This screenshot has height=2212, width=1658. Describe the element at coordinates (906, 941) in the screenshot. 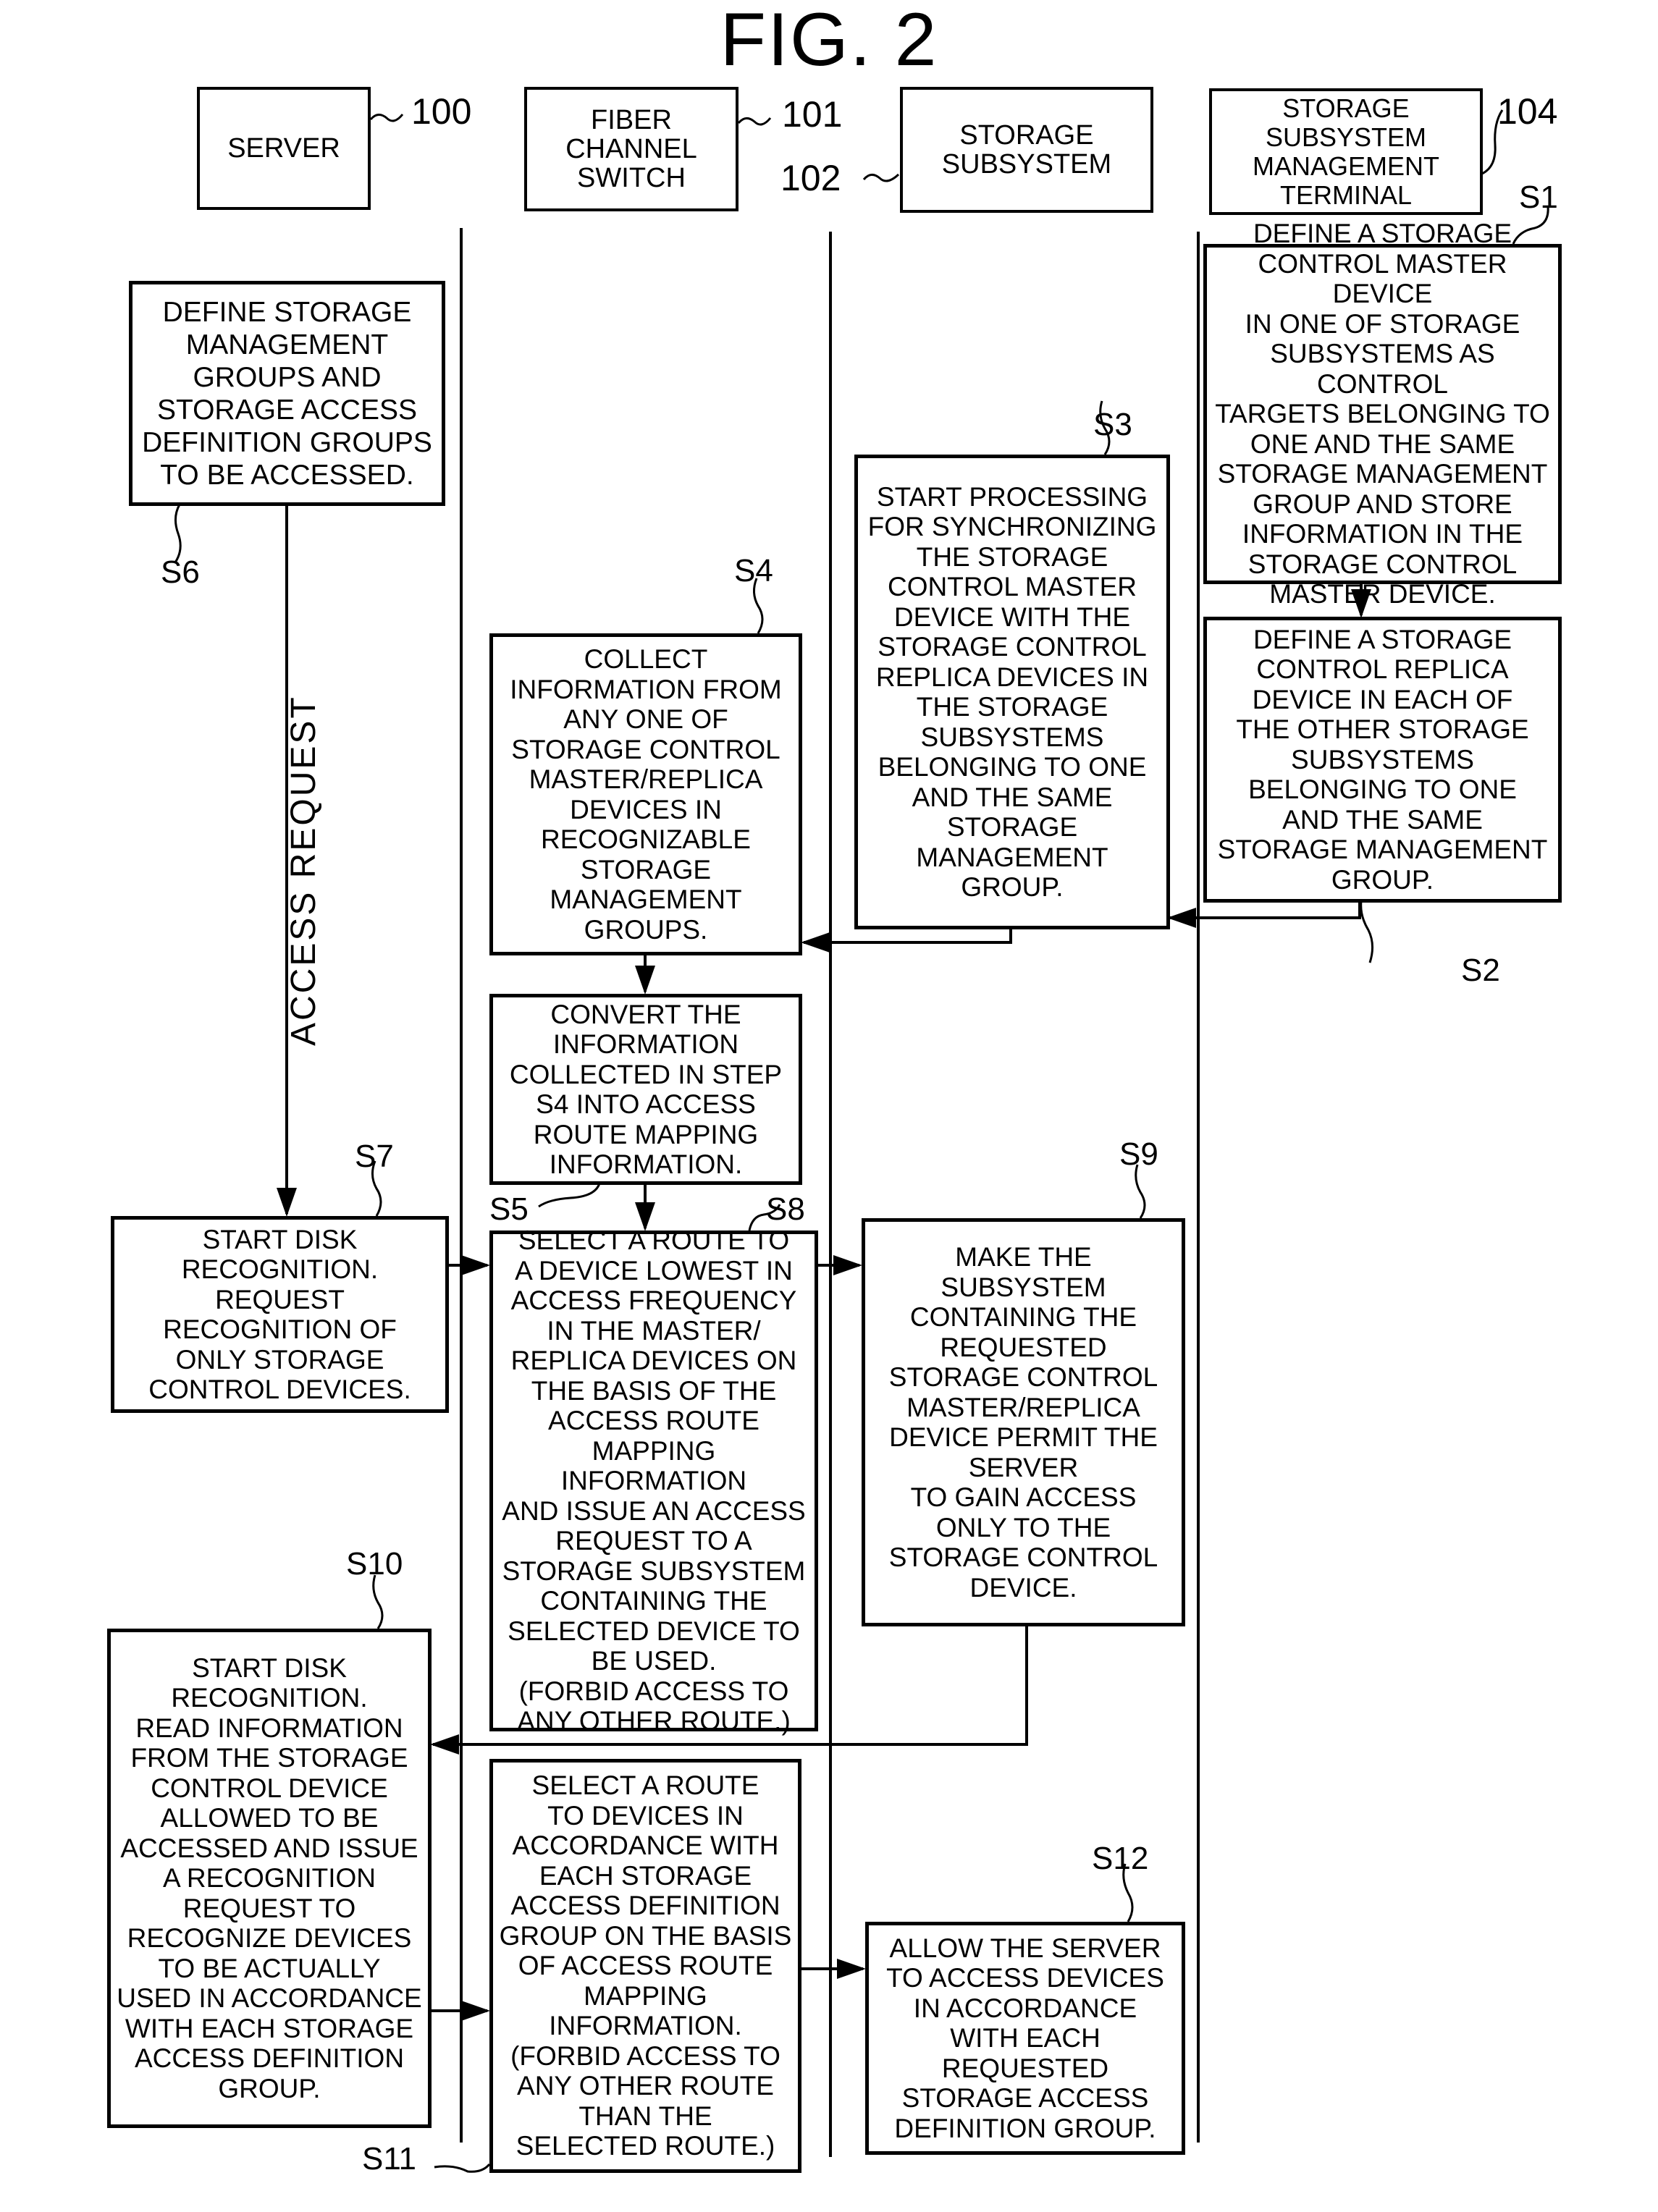

I see `arrow-s3-s4` at that location.